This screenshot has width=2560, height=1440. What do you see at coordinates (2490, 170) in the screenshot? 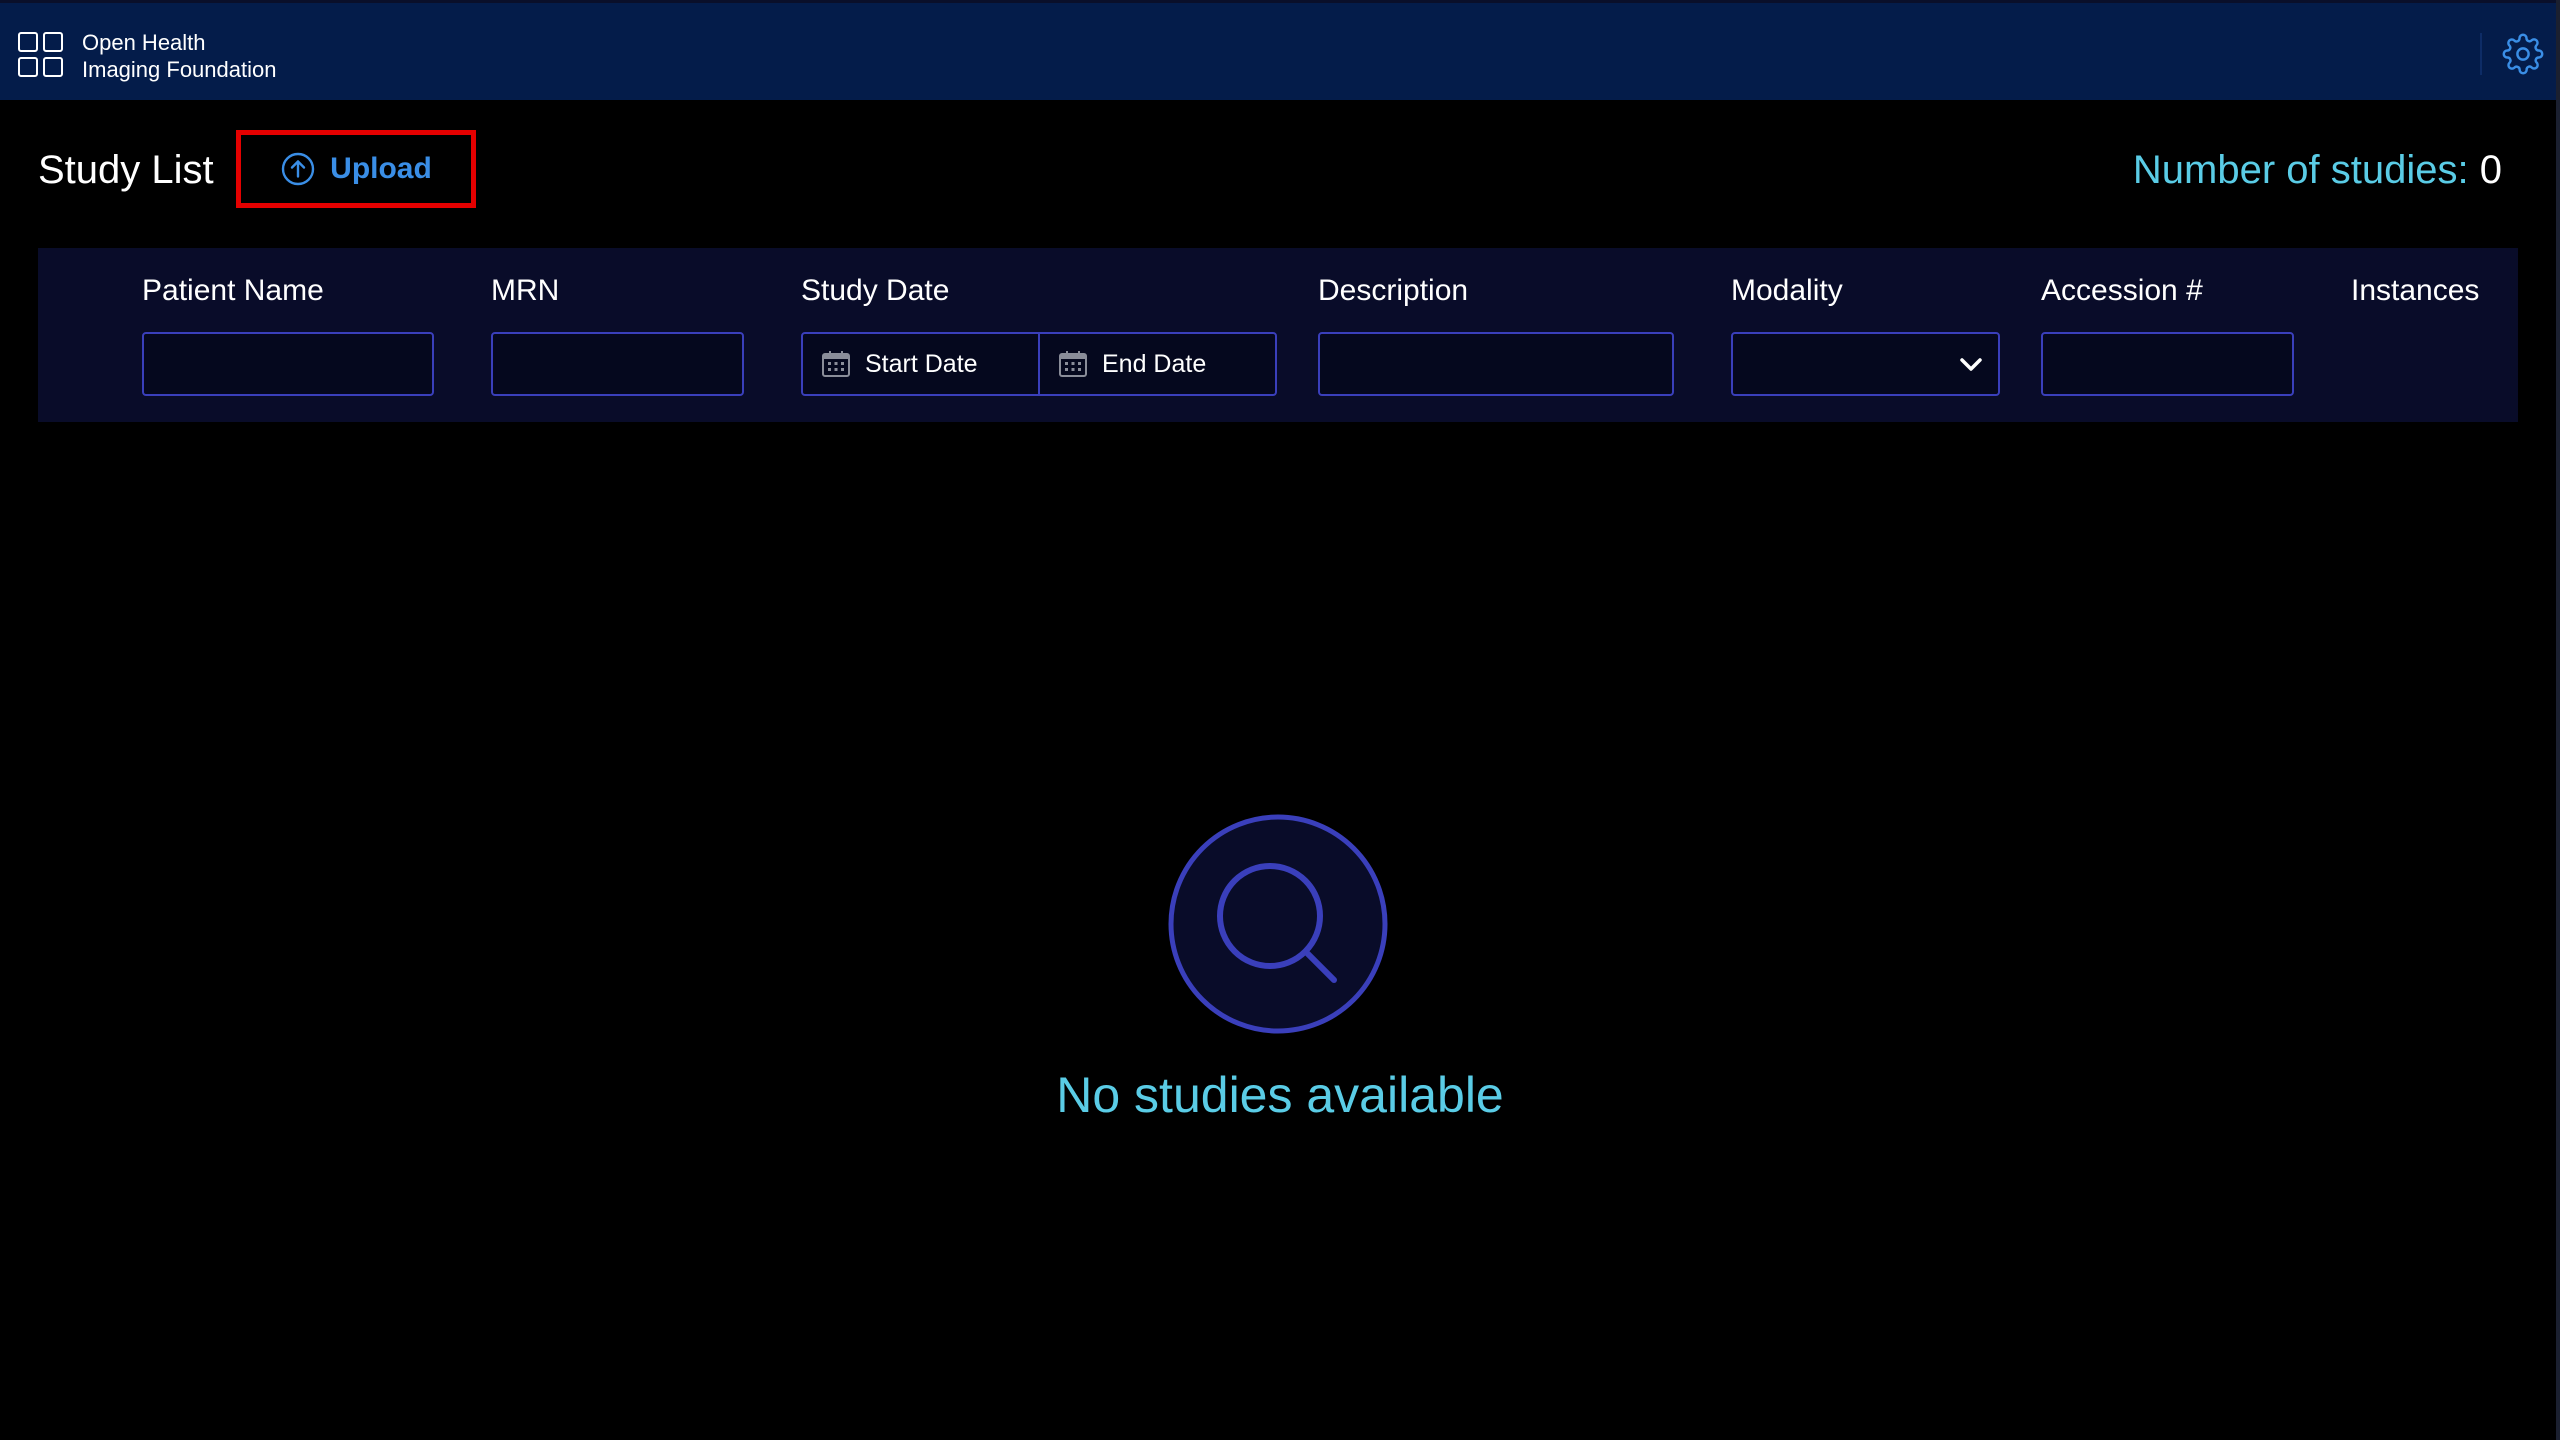
I see `study-count-value: 0` at bounding box center [2490, 170].